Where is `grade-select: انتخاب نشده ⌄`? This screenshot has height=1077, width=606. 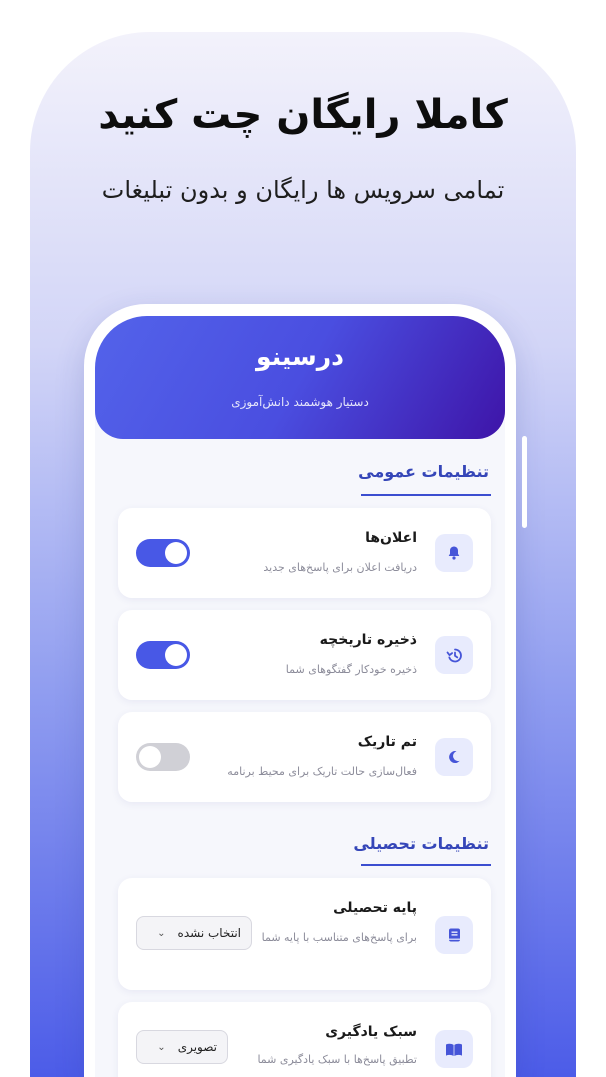
grade-select: انتخاب نشده ⌄ is located at coordinates (194, 933).